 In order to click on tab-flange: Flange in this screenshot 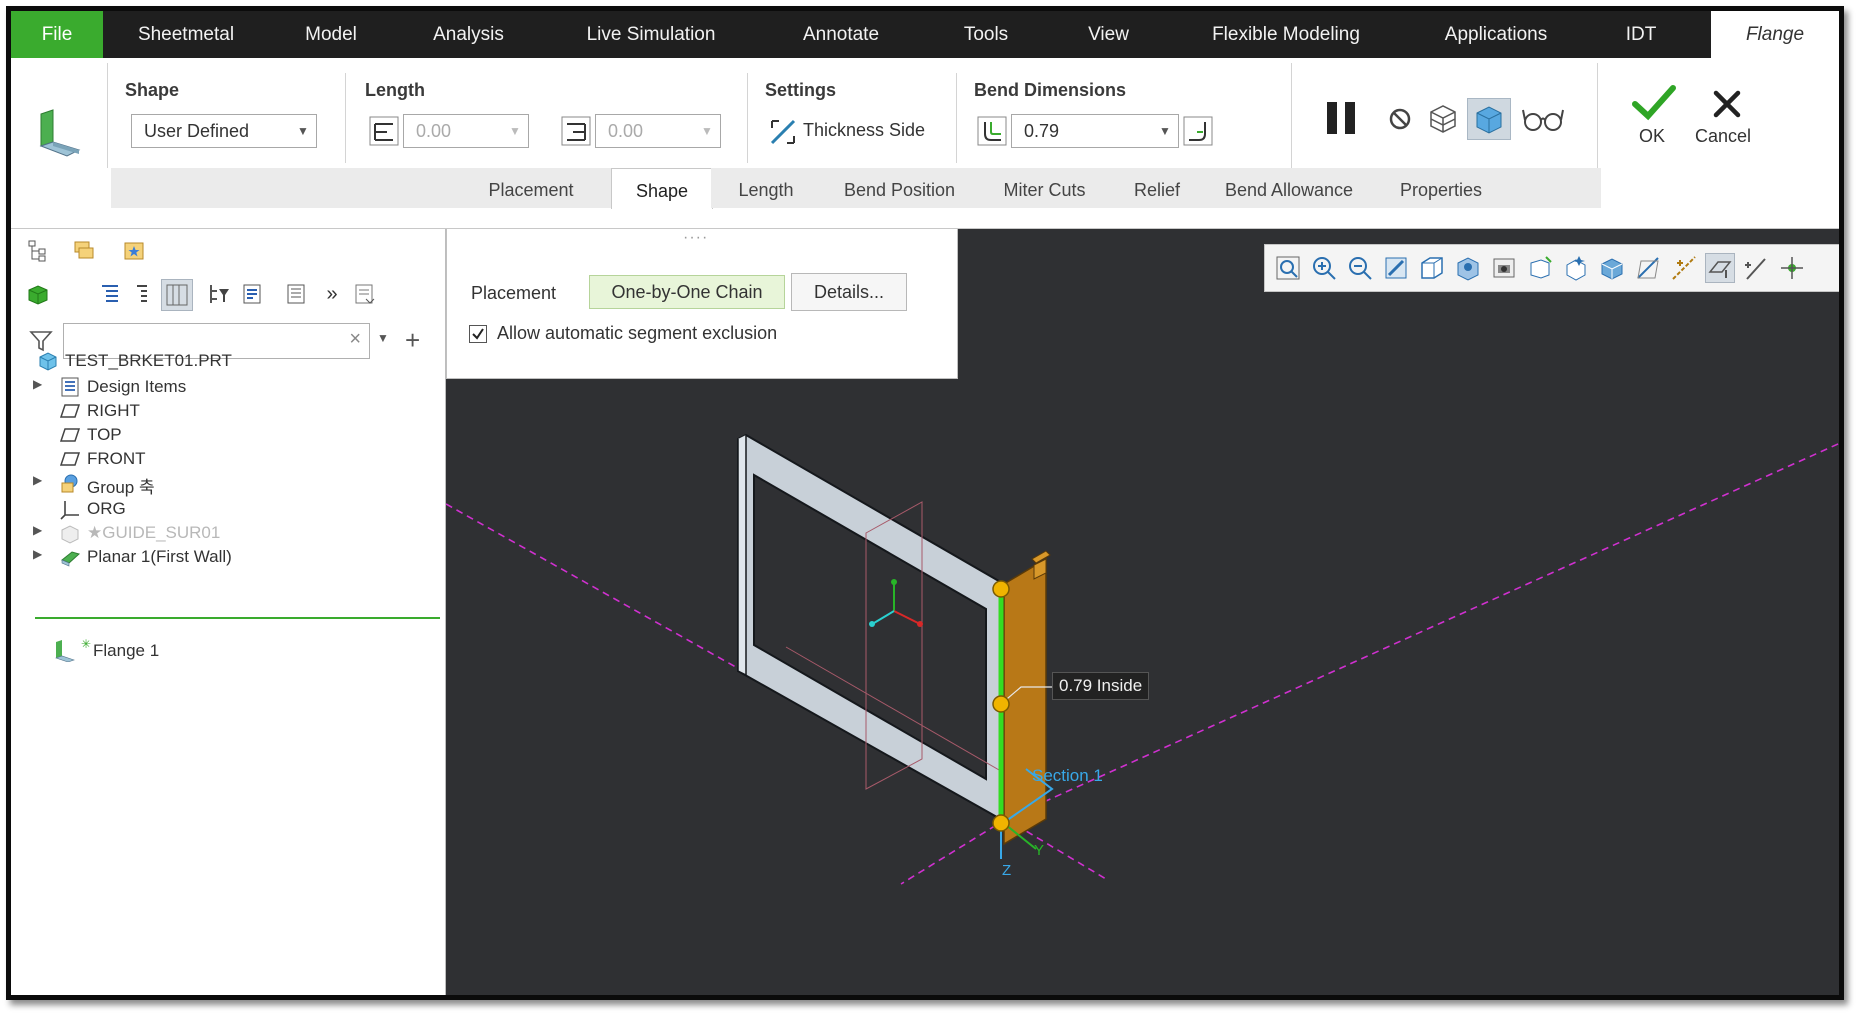, I will do `click(1775, 34)`.